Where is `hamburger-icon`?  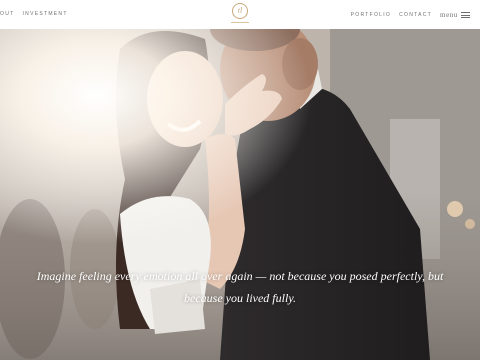
hamburger-icon is located at coordinates (465, 15).